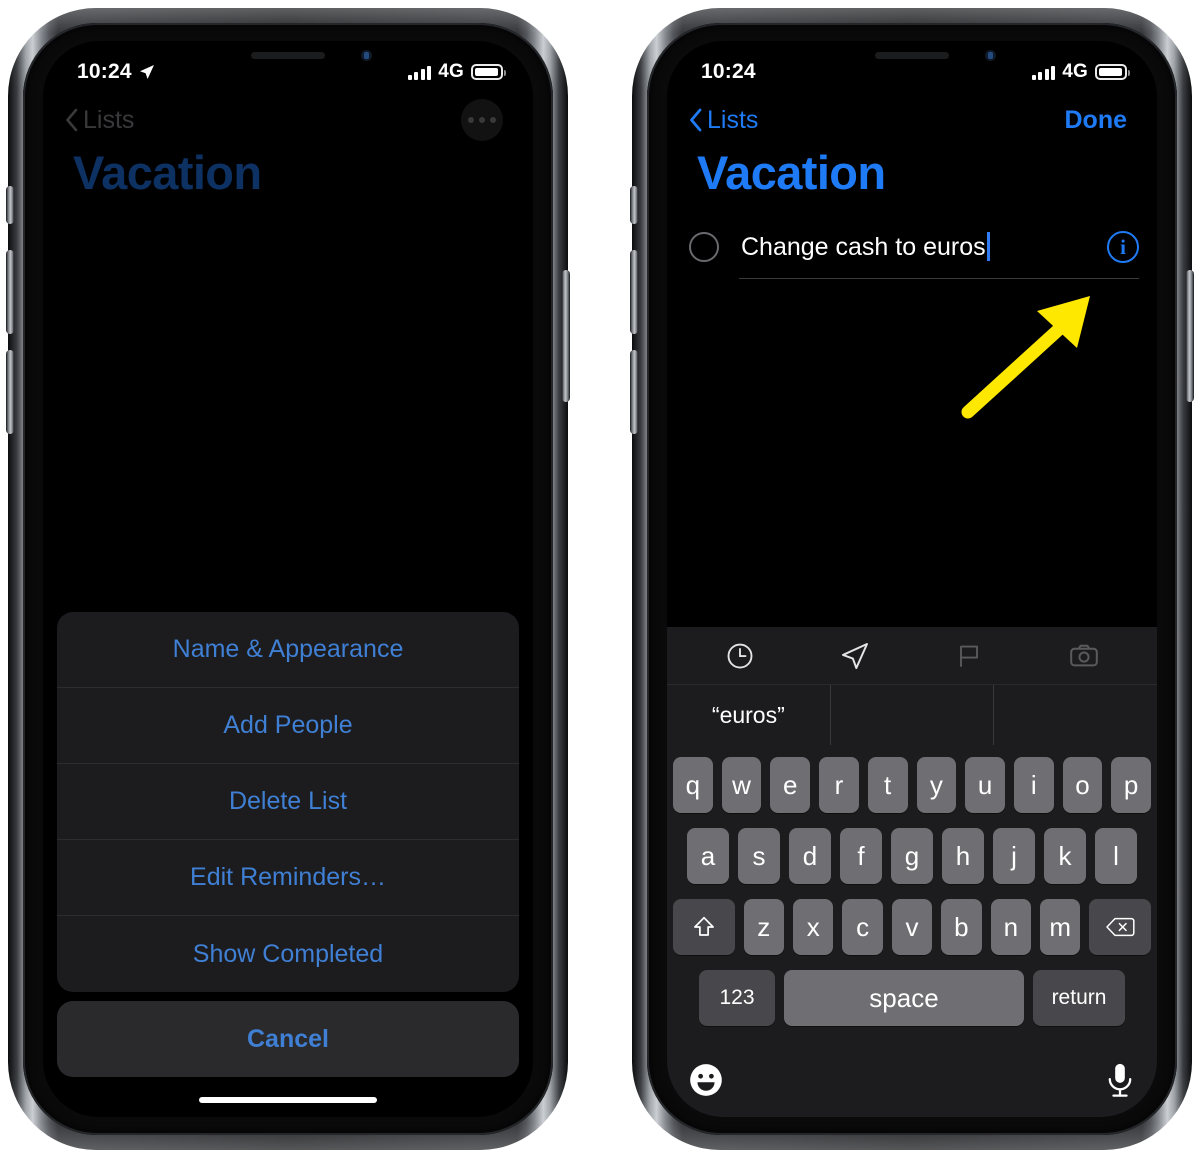  I want to click on quick-toolbar-flag-button, so click(969, 656).